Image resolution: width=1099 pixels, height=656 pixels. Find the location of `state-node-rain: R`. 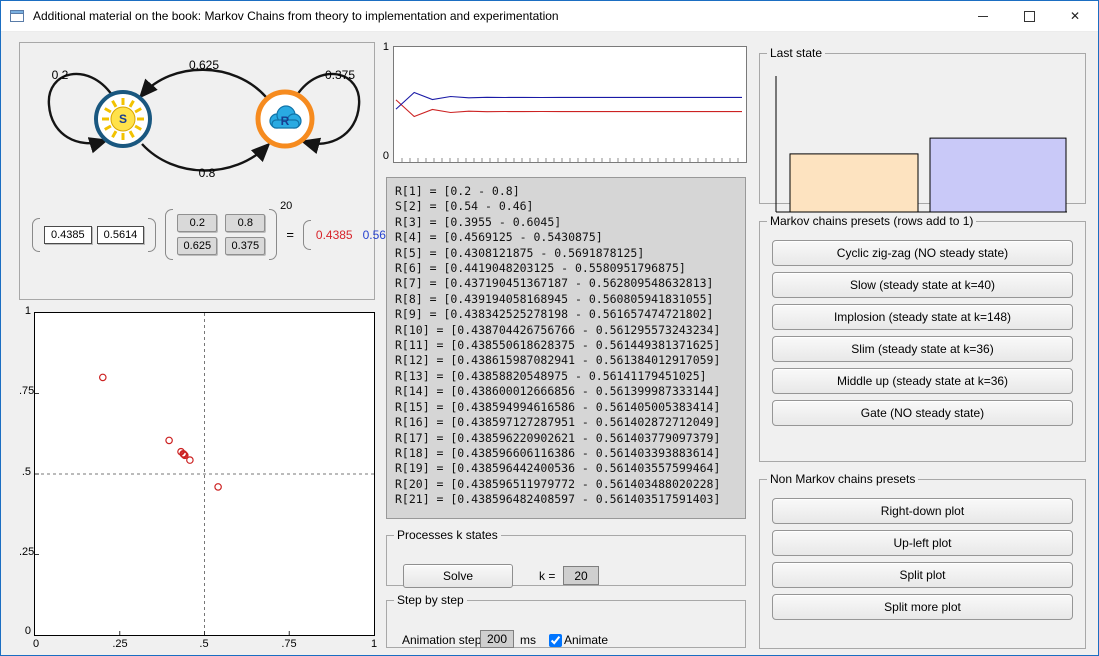

state-node-rain: R is located at coordinates (285, 119).